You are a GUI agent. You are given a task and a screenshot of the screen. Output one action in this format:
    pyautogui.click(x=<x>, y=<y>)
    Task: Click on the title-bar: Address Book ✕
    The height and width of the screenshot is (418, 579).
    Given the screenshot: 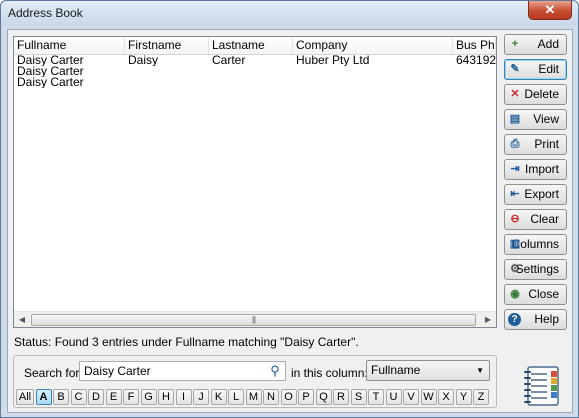 What is the action you would take?
    pyautogui.click(x=289, y=13)
    